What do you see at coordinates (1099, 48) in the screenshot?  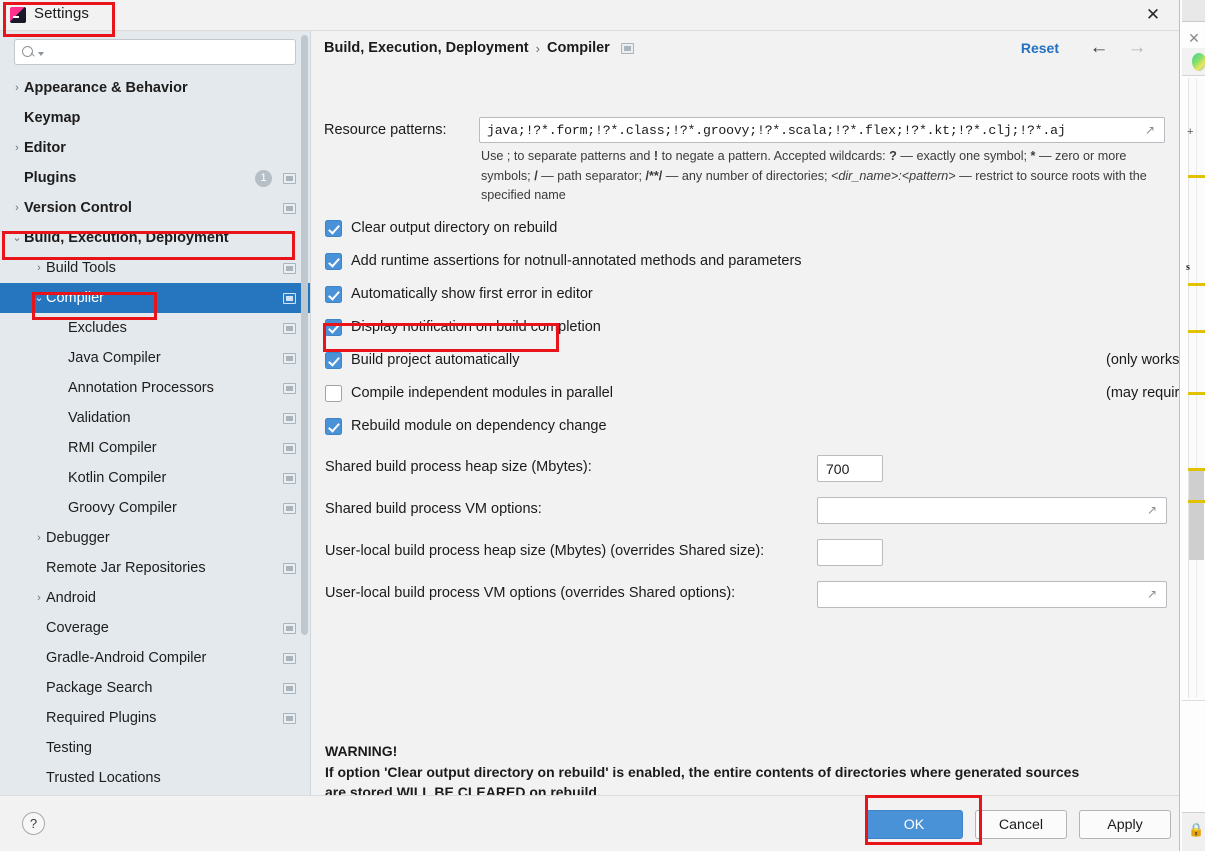 I see `arrow-left-icon: ←` at bounding box center [1099, 48].